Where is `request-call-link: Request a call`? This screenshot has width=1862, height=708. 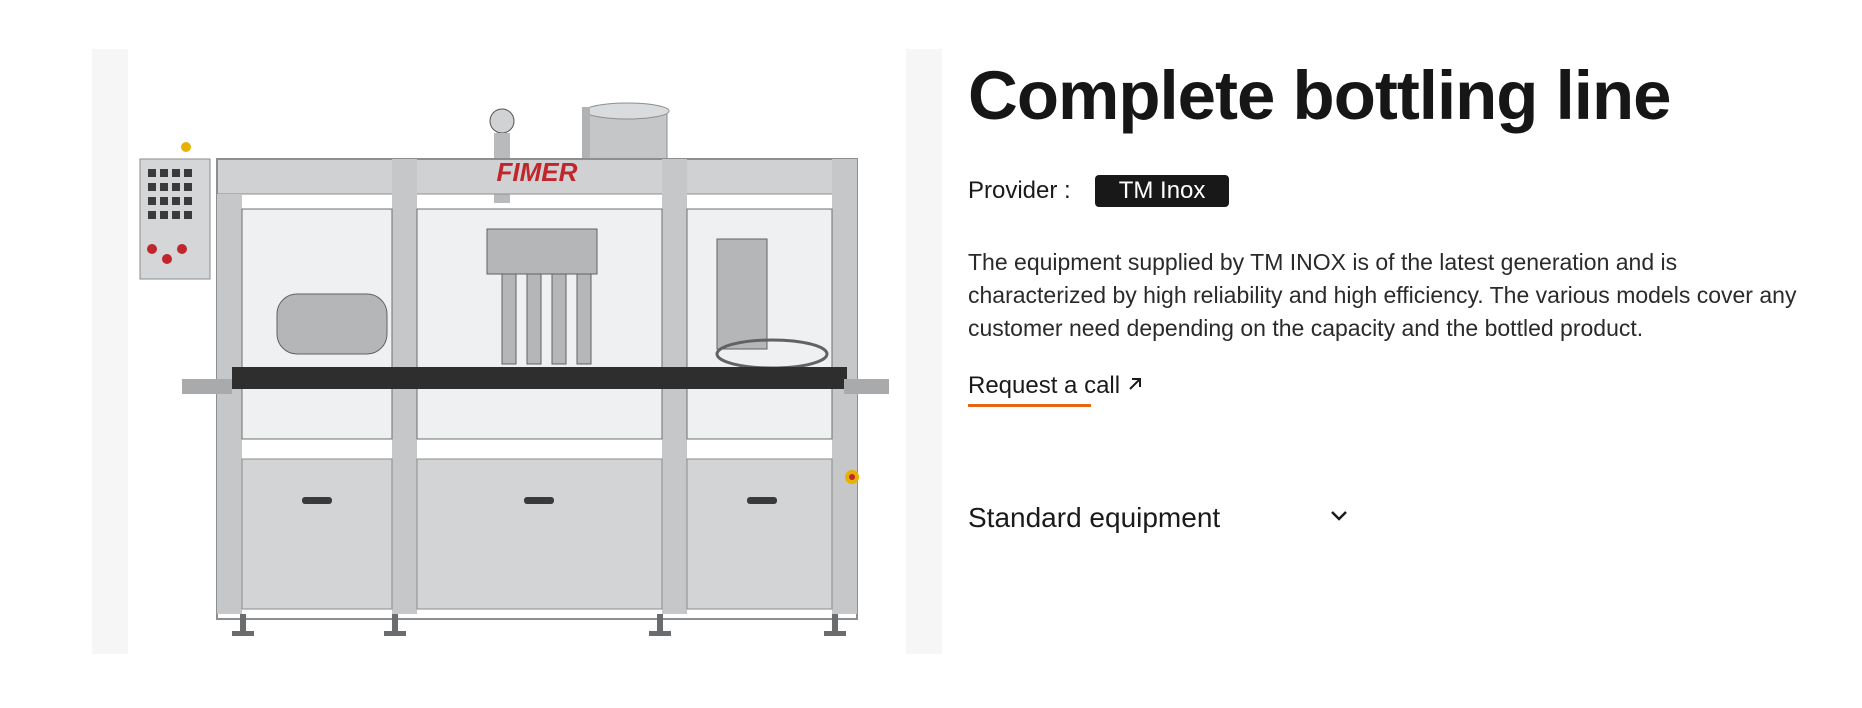
request-call-link: Request a call is located at coordinates (1056, 389).